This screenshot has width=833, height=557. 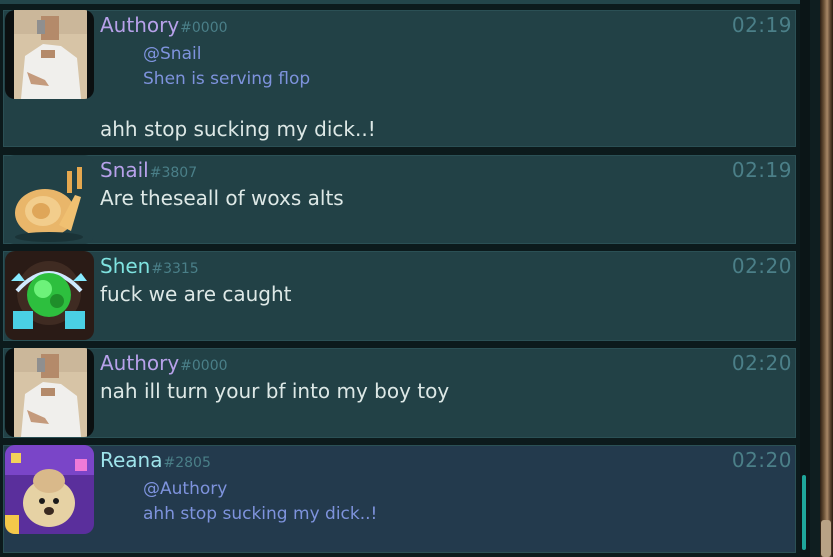 What do you see at coordinates (172, 54) in the screenshot?
I see `reply-mention: @Snail` at bounding box center [172, 54].